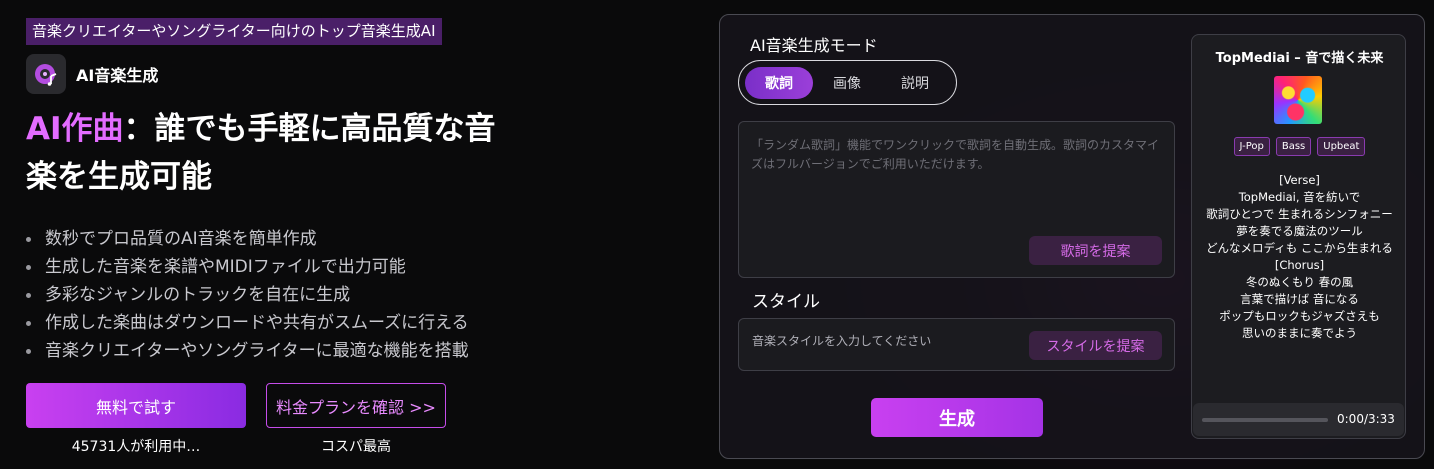 The height and width of the screenshot is (469, 1434). Describe the element at coordinates (1299, 248) in the screenshot. I see `lyric-line: どんなメロディも ここから生まれる` at that location.